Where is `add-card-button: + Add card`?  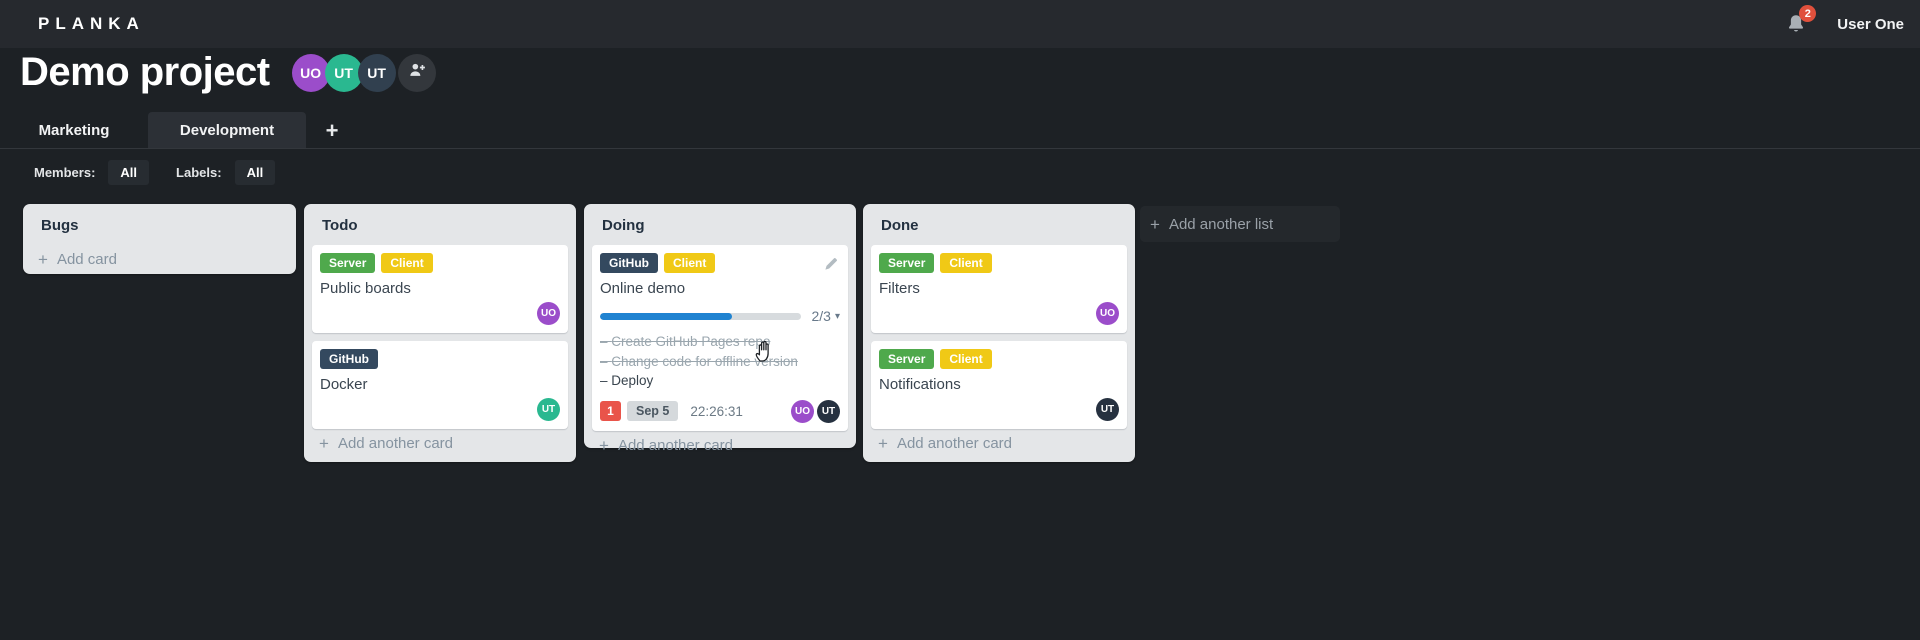
add-card-button: + Add card is located at coordinates (159, 258).